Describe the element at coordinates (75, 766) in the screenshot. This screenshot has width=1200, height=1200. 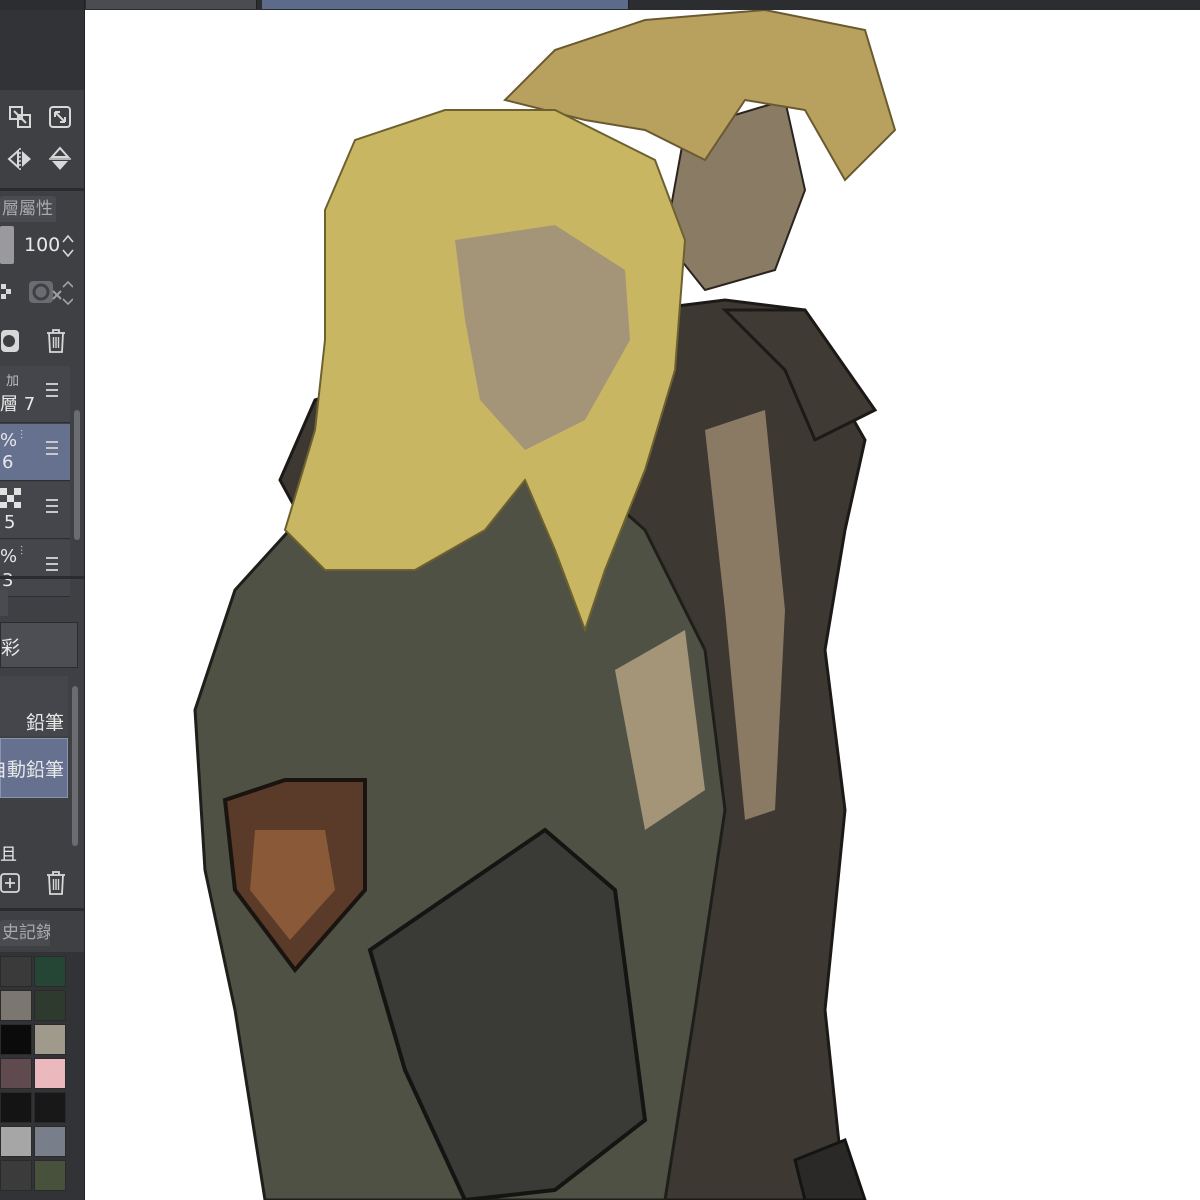
I see `sub-tool-scrollbar` at that location.